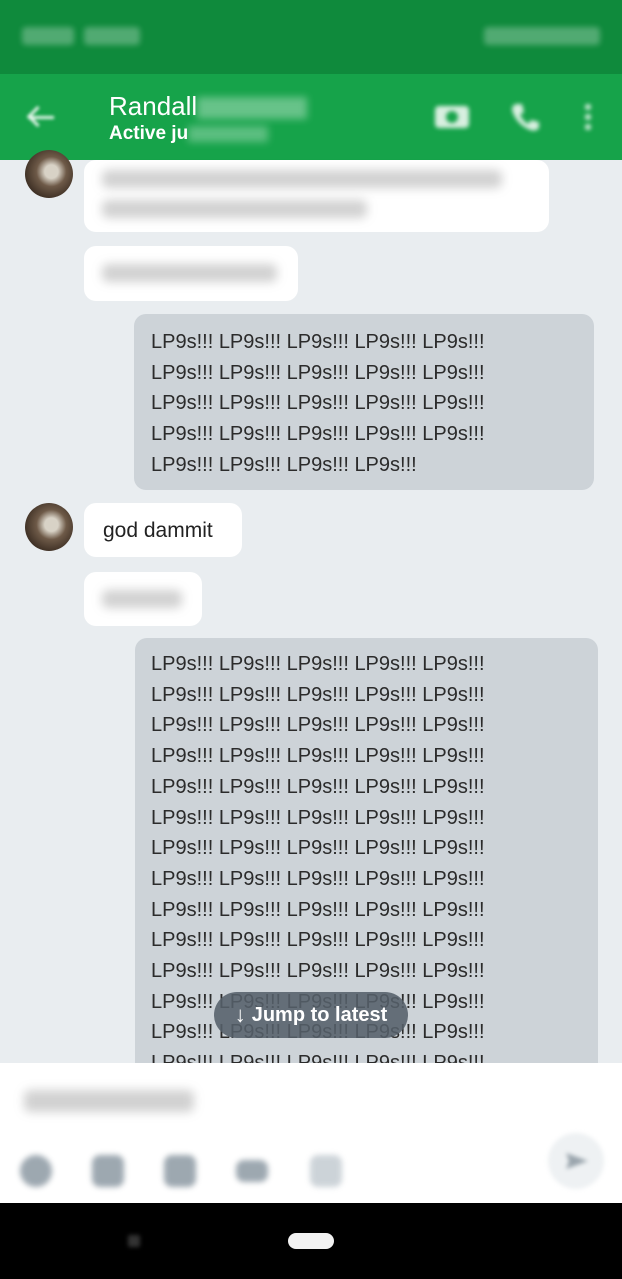 The width and height of the screenshot is (622, 1279). What do you see at coordinates (311, 1241) in the screenshot?
I see `nav-home-pill` at bounding box center [311, 1241].